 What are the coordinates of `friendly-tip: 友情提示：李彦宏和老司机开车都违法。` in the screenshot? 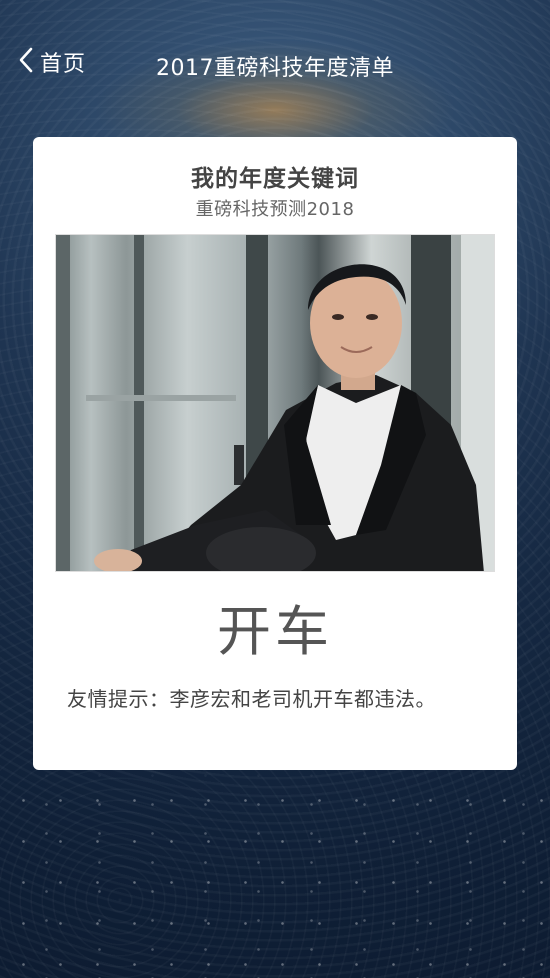 It's located at (251, 699).